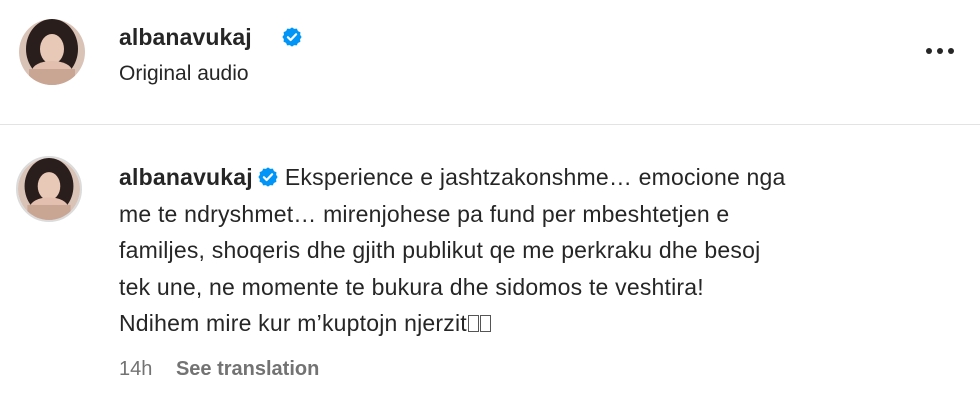 The height and width of the screenshot is (413, 980). Describe the element at coordinates (519, 323) in the screenshot. I see `caption-line: Ndihem mire kur m’kuptojn njerzit` at that location.